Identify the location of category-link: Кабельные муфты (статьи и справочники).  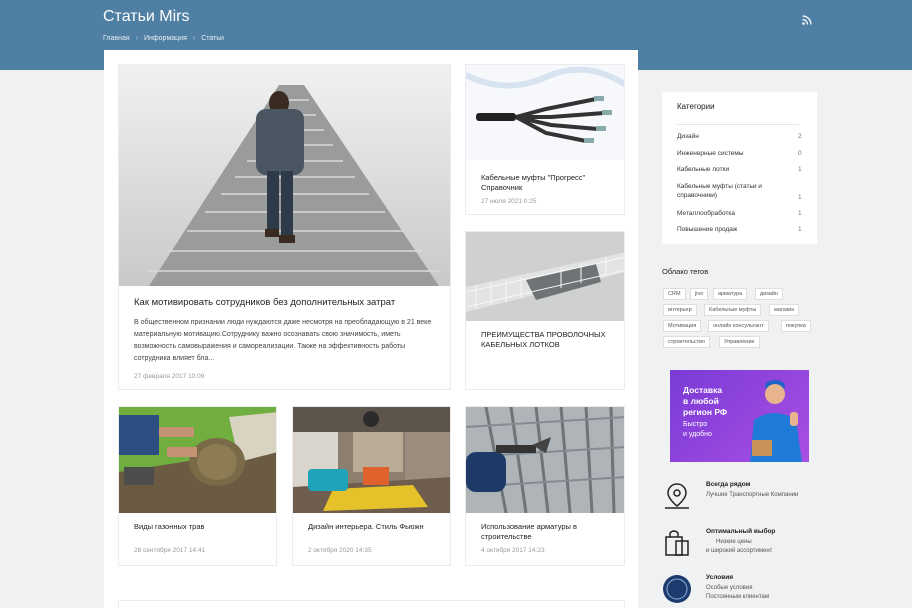
(727, 191).